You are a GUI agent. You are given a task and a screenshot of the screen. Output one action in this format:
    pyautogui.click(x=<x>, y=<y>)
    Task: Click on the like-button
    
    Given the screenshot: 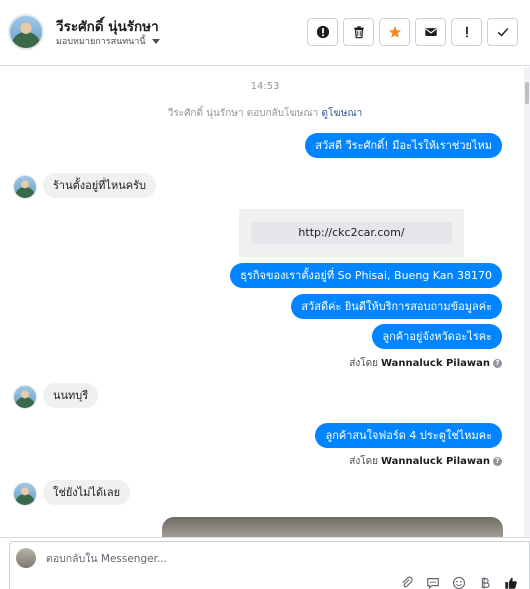 What is the action you would take?
    pyautogui.click(x=511, y=582)
    